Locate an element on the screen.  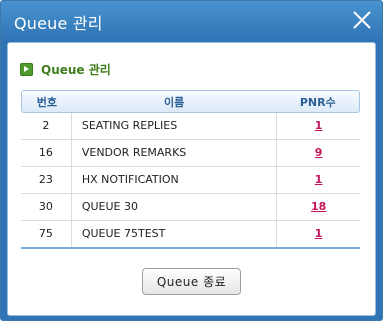
table-row: 75 QUEUE 75TEST 1 is located at coordinates (190, 234).